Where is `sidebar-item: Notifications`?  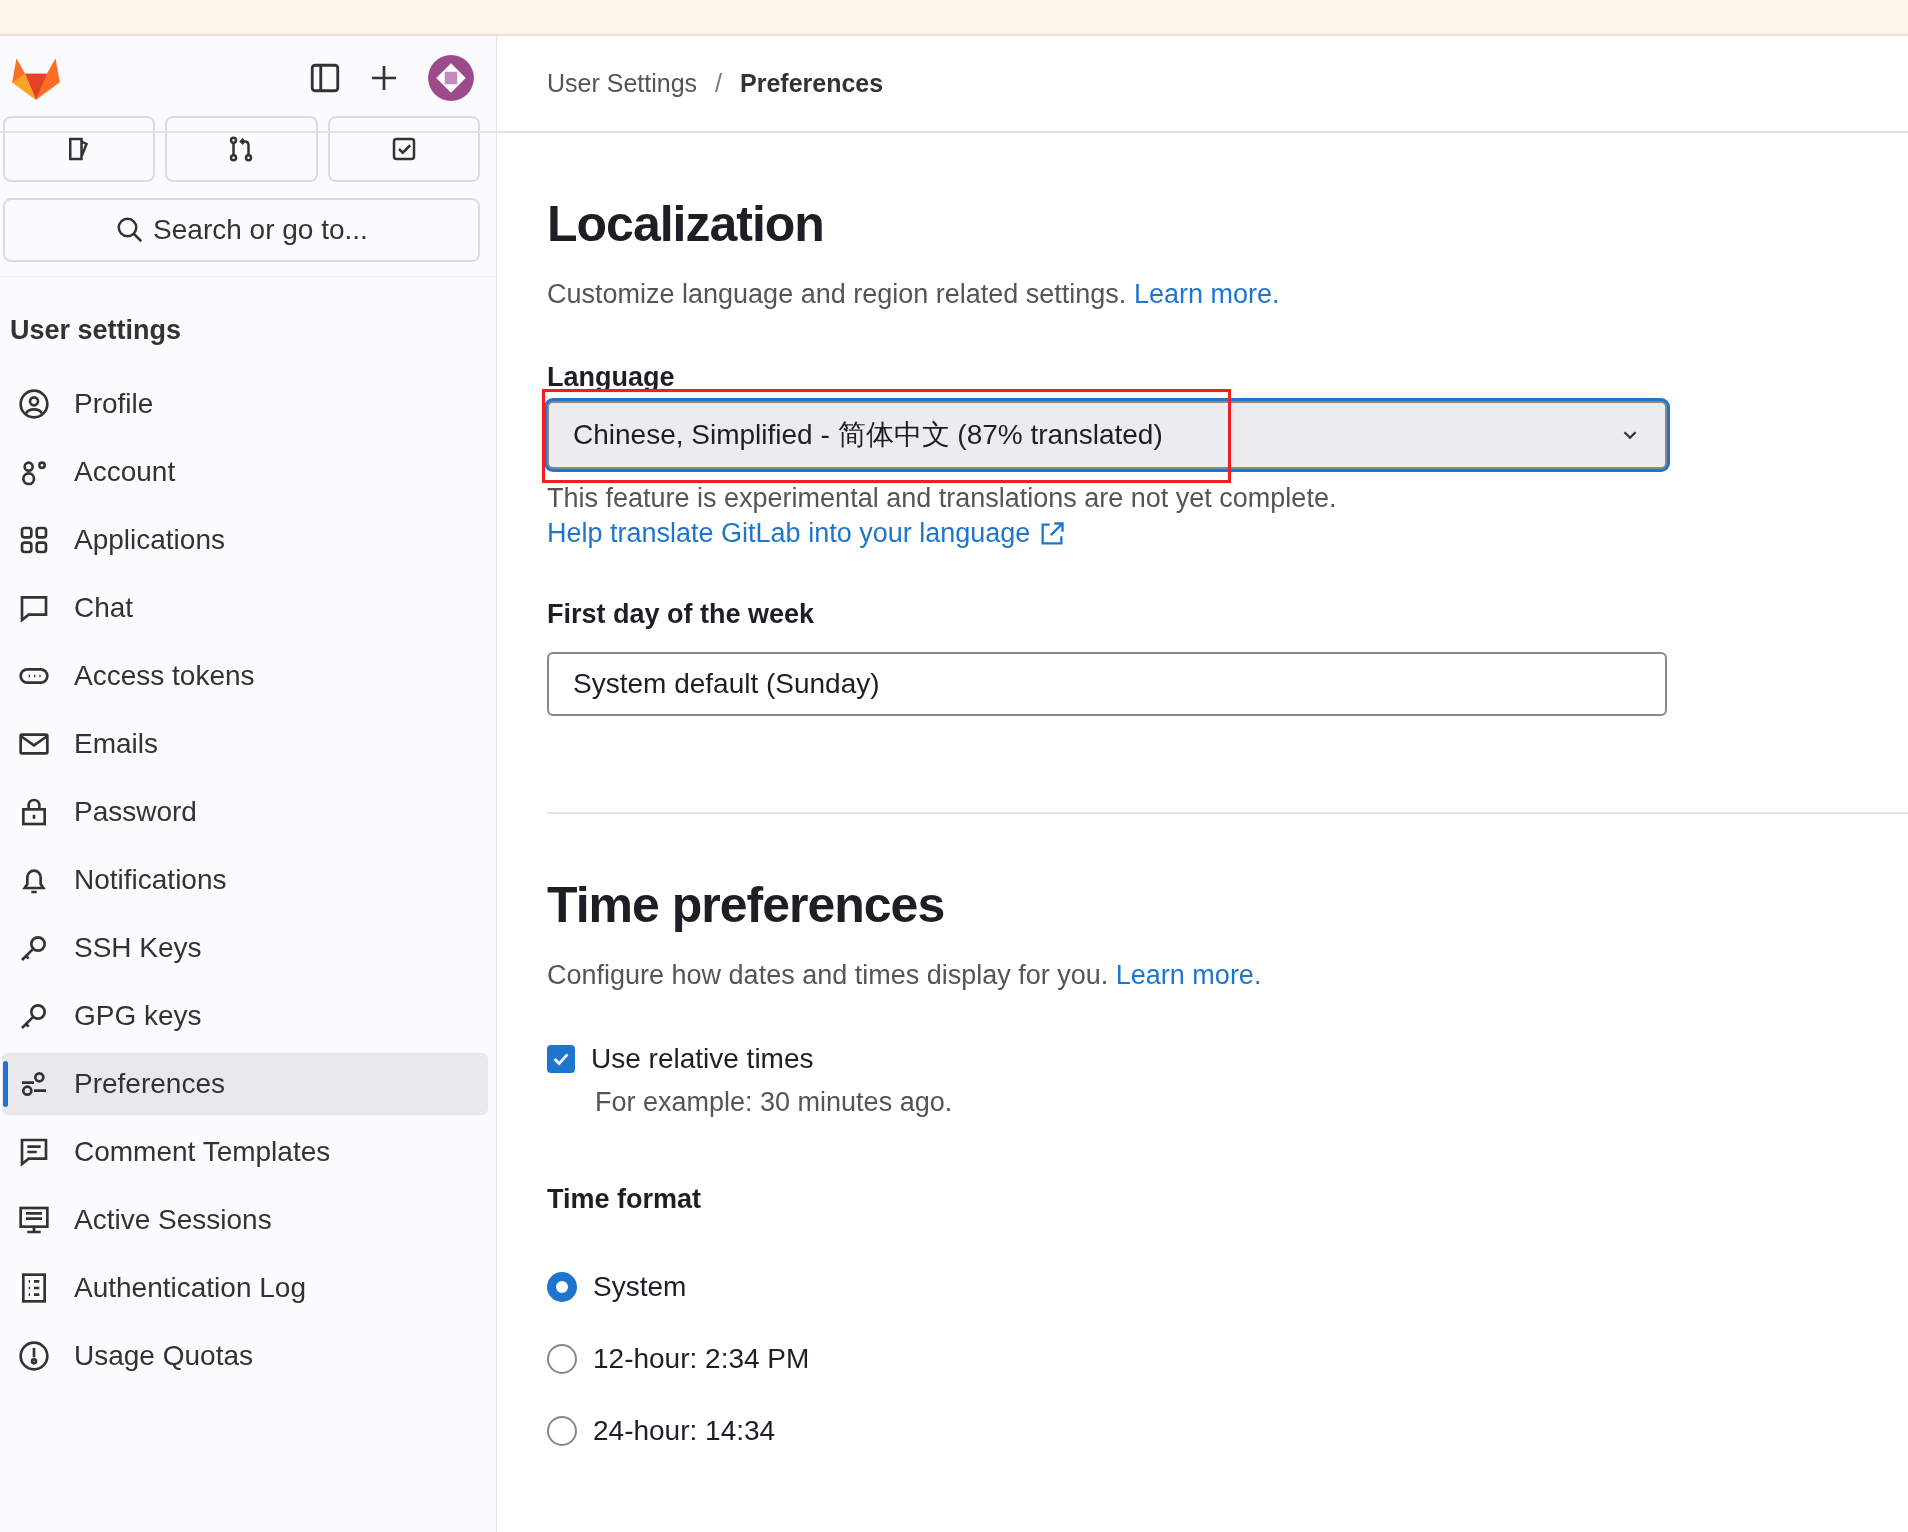 sidebar-item: Notifications is located at coordinates (245, 880).